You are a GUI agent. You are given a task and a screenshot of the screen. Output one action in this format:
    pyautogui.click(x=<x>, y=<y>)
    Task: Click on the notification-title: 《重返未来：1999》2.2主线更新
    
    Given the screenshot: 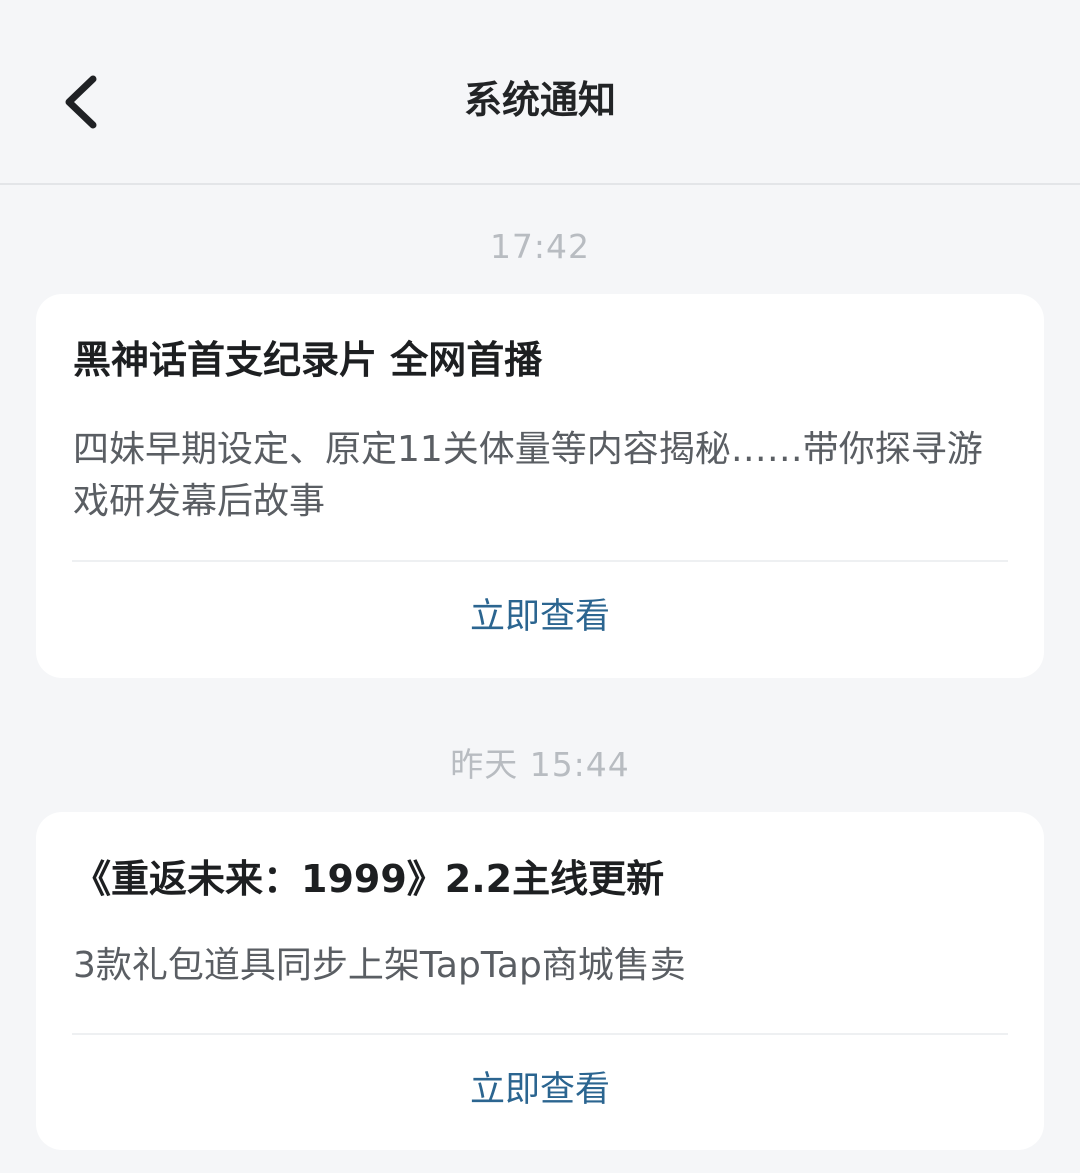 What is the action you would take?
    pyautogui.click(x=369, y=879)
    